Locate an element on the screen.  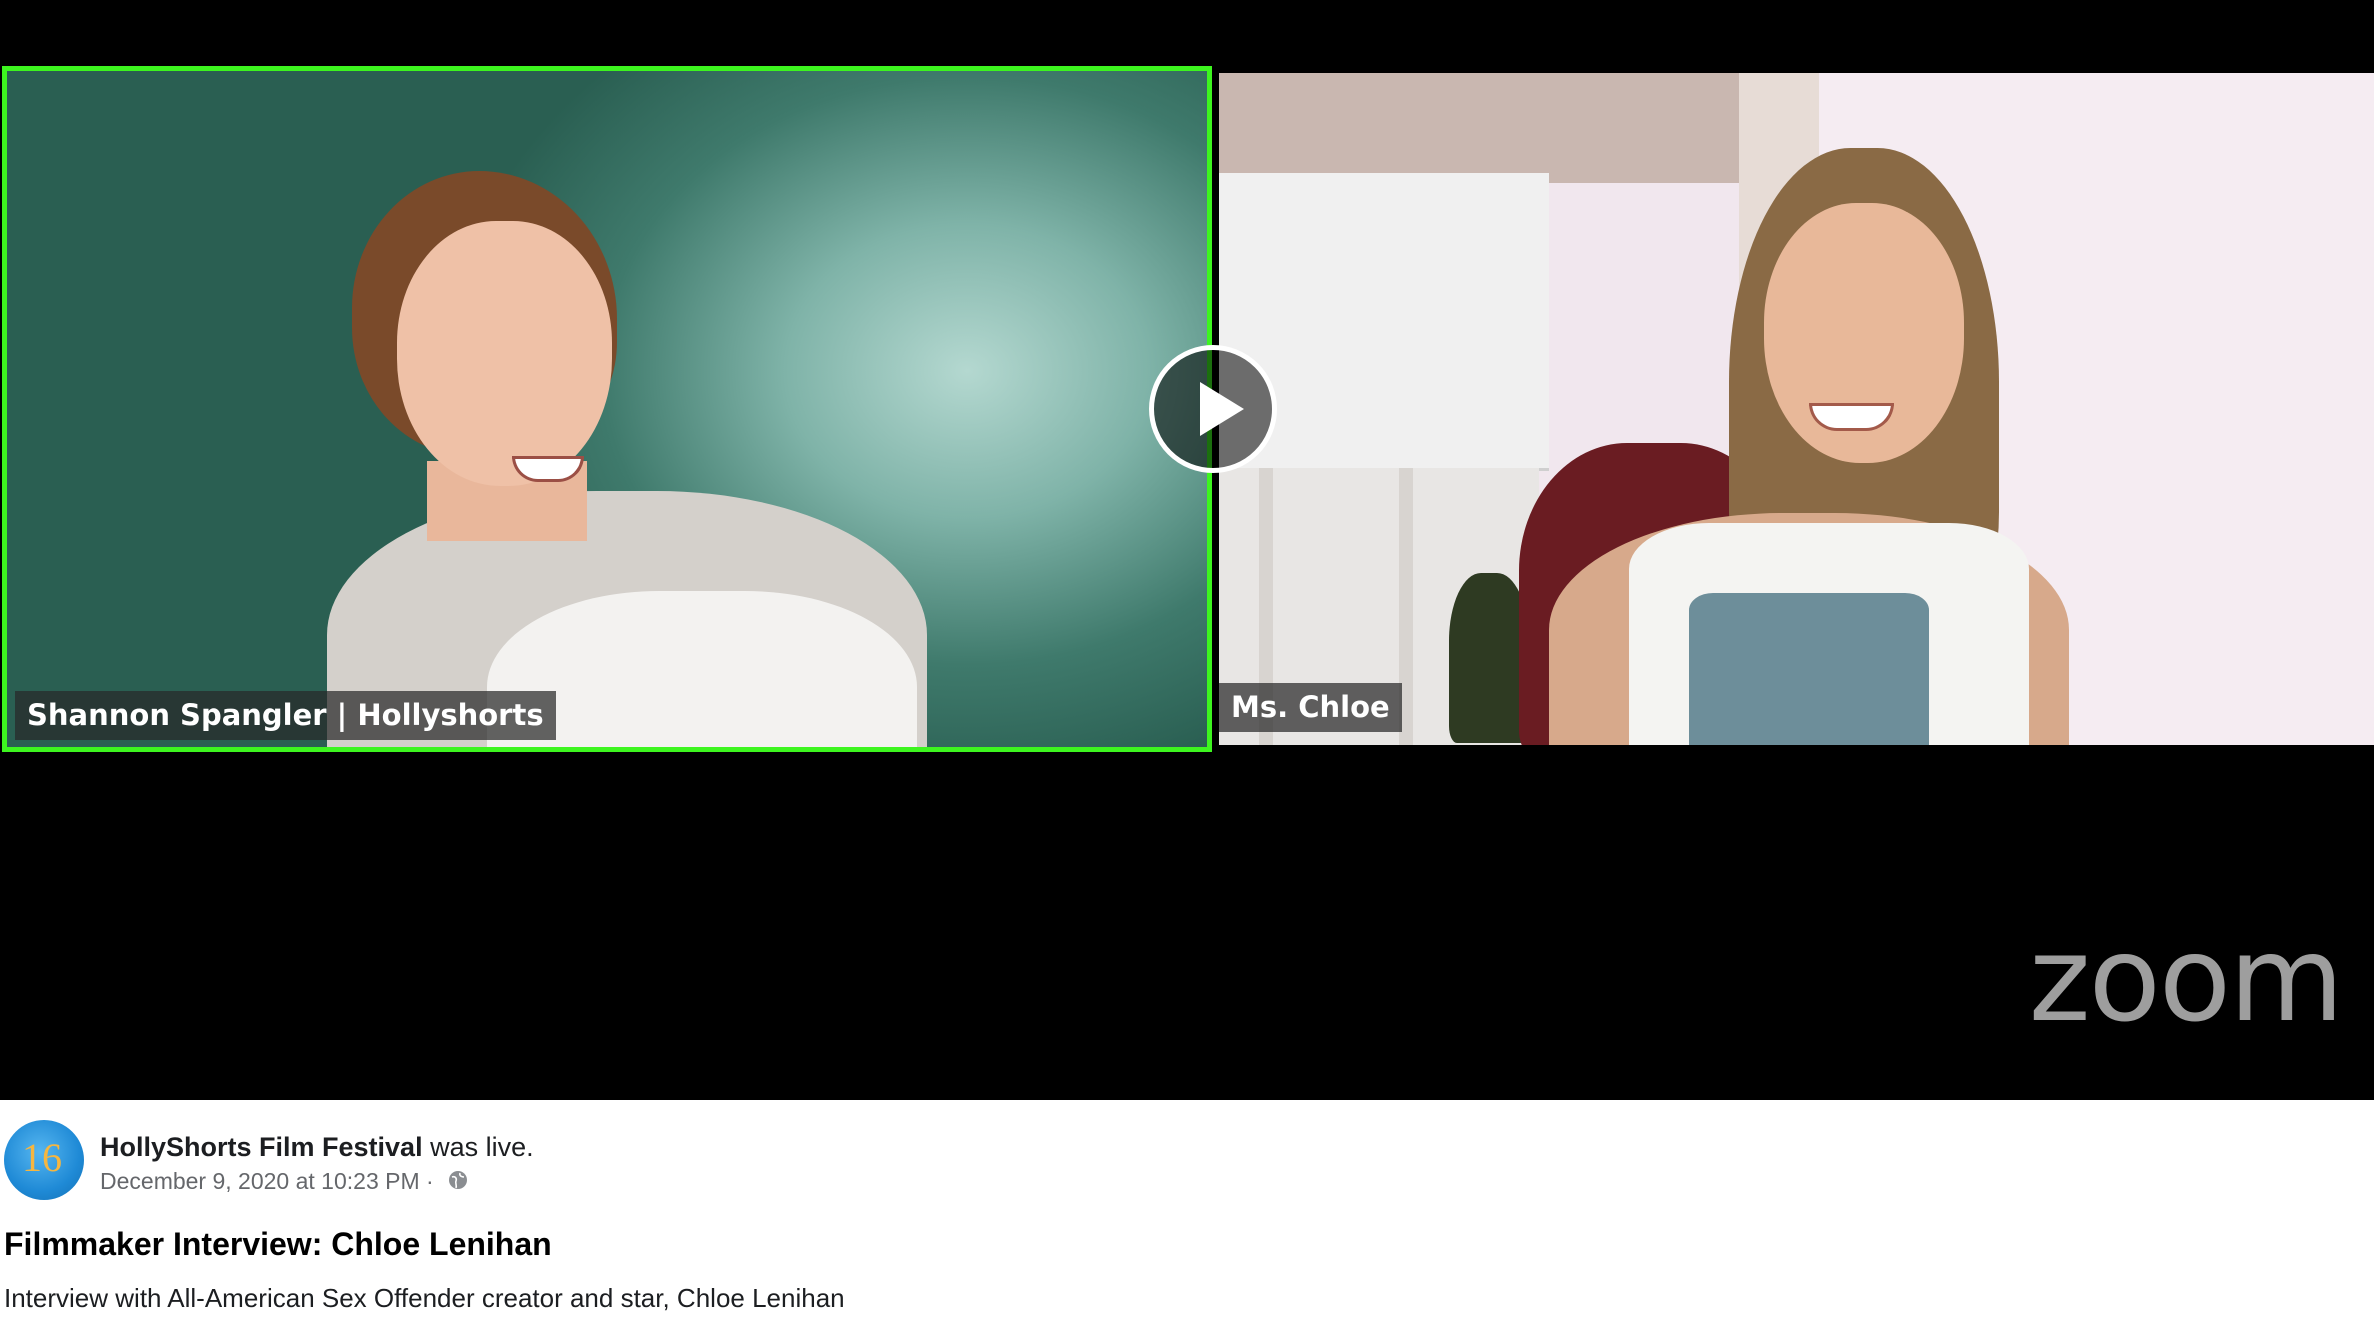
post-header: HollyShorts Film Festival was live. is located at coordinates (317, 1147).